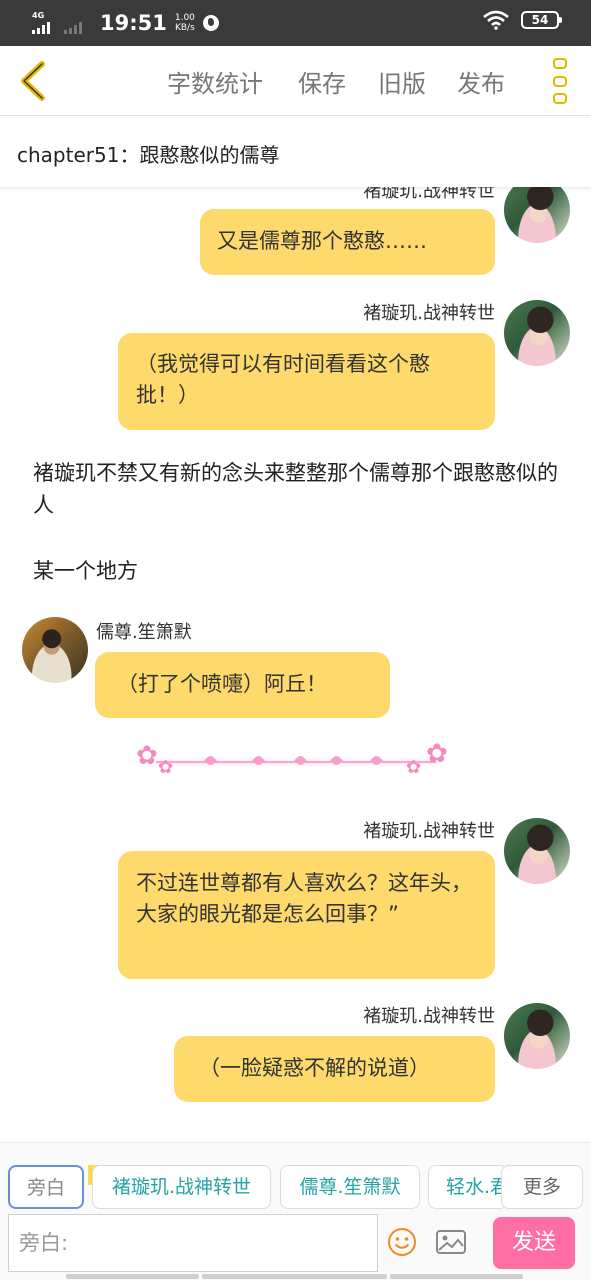  I want to click on status-bar: 4G 19:51 1.00 KB/s 54, so click(295, 23).